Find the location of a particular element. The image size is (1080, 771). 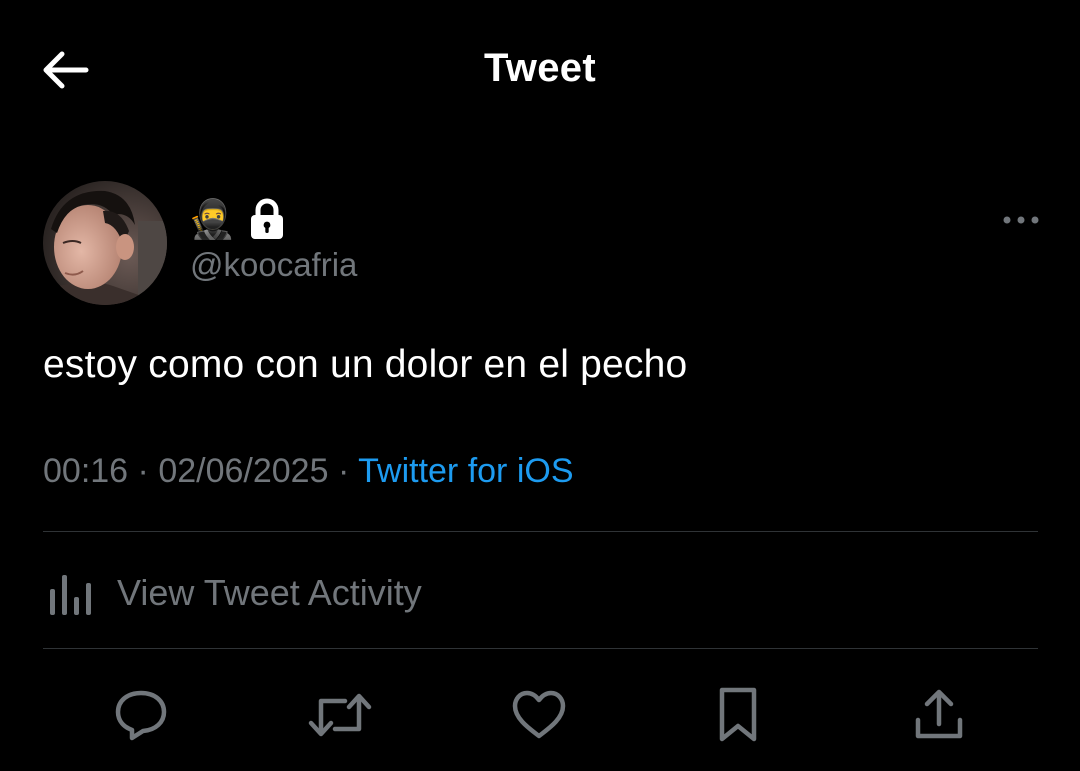

heart-icon is located at coordinates (539, 714).